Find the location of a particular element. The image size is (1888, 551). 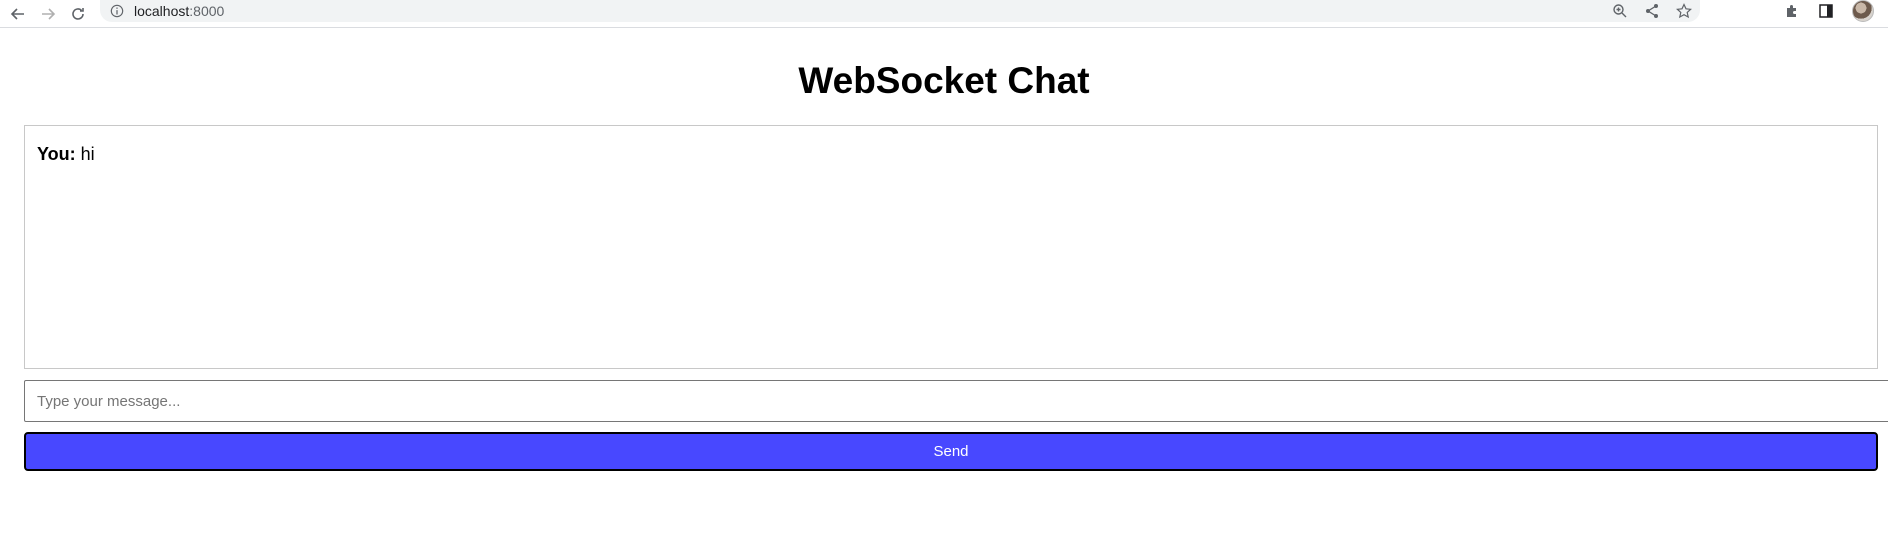

arrow-right-icon is located at coordinates (49, 13).